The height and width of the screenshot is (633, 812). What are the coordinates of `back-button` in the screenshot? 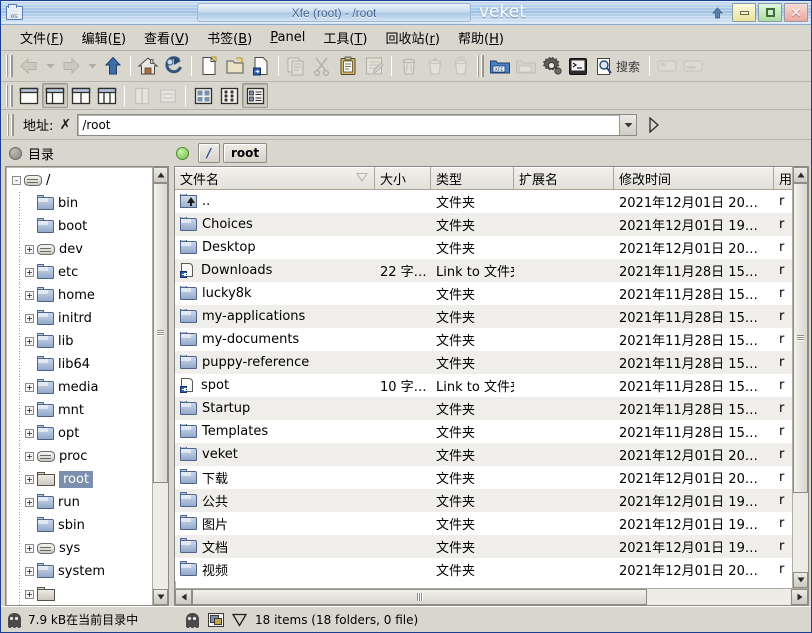 It's located at (29, 66).